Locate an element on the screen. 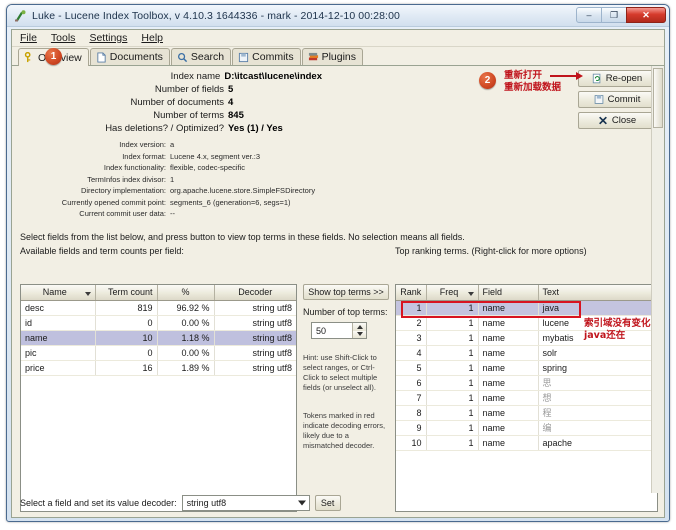 This screenshot has height=530, width=676. terms-col-freq-label: Freq is located at coordinates (449, 292).